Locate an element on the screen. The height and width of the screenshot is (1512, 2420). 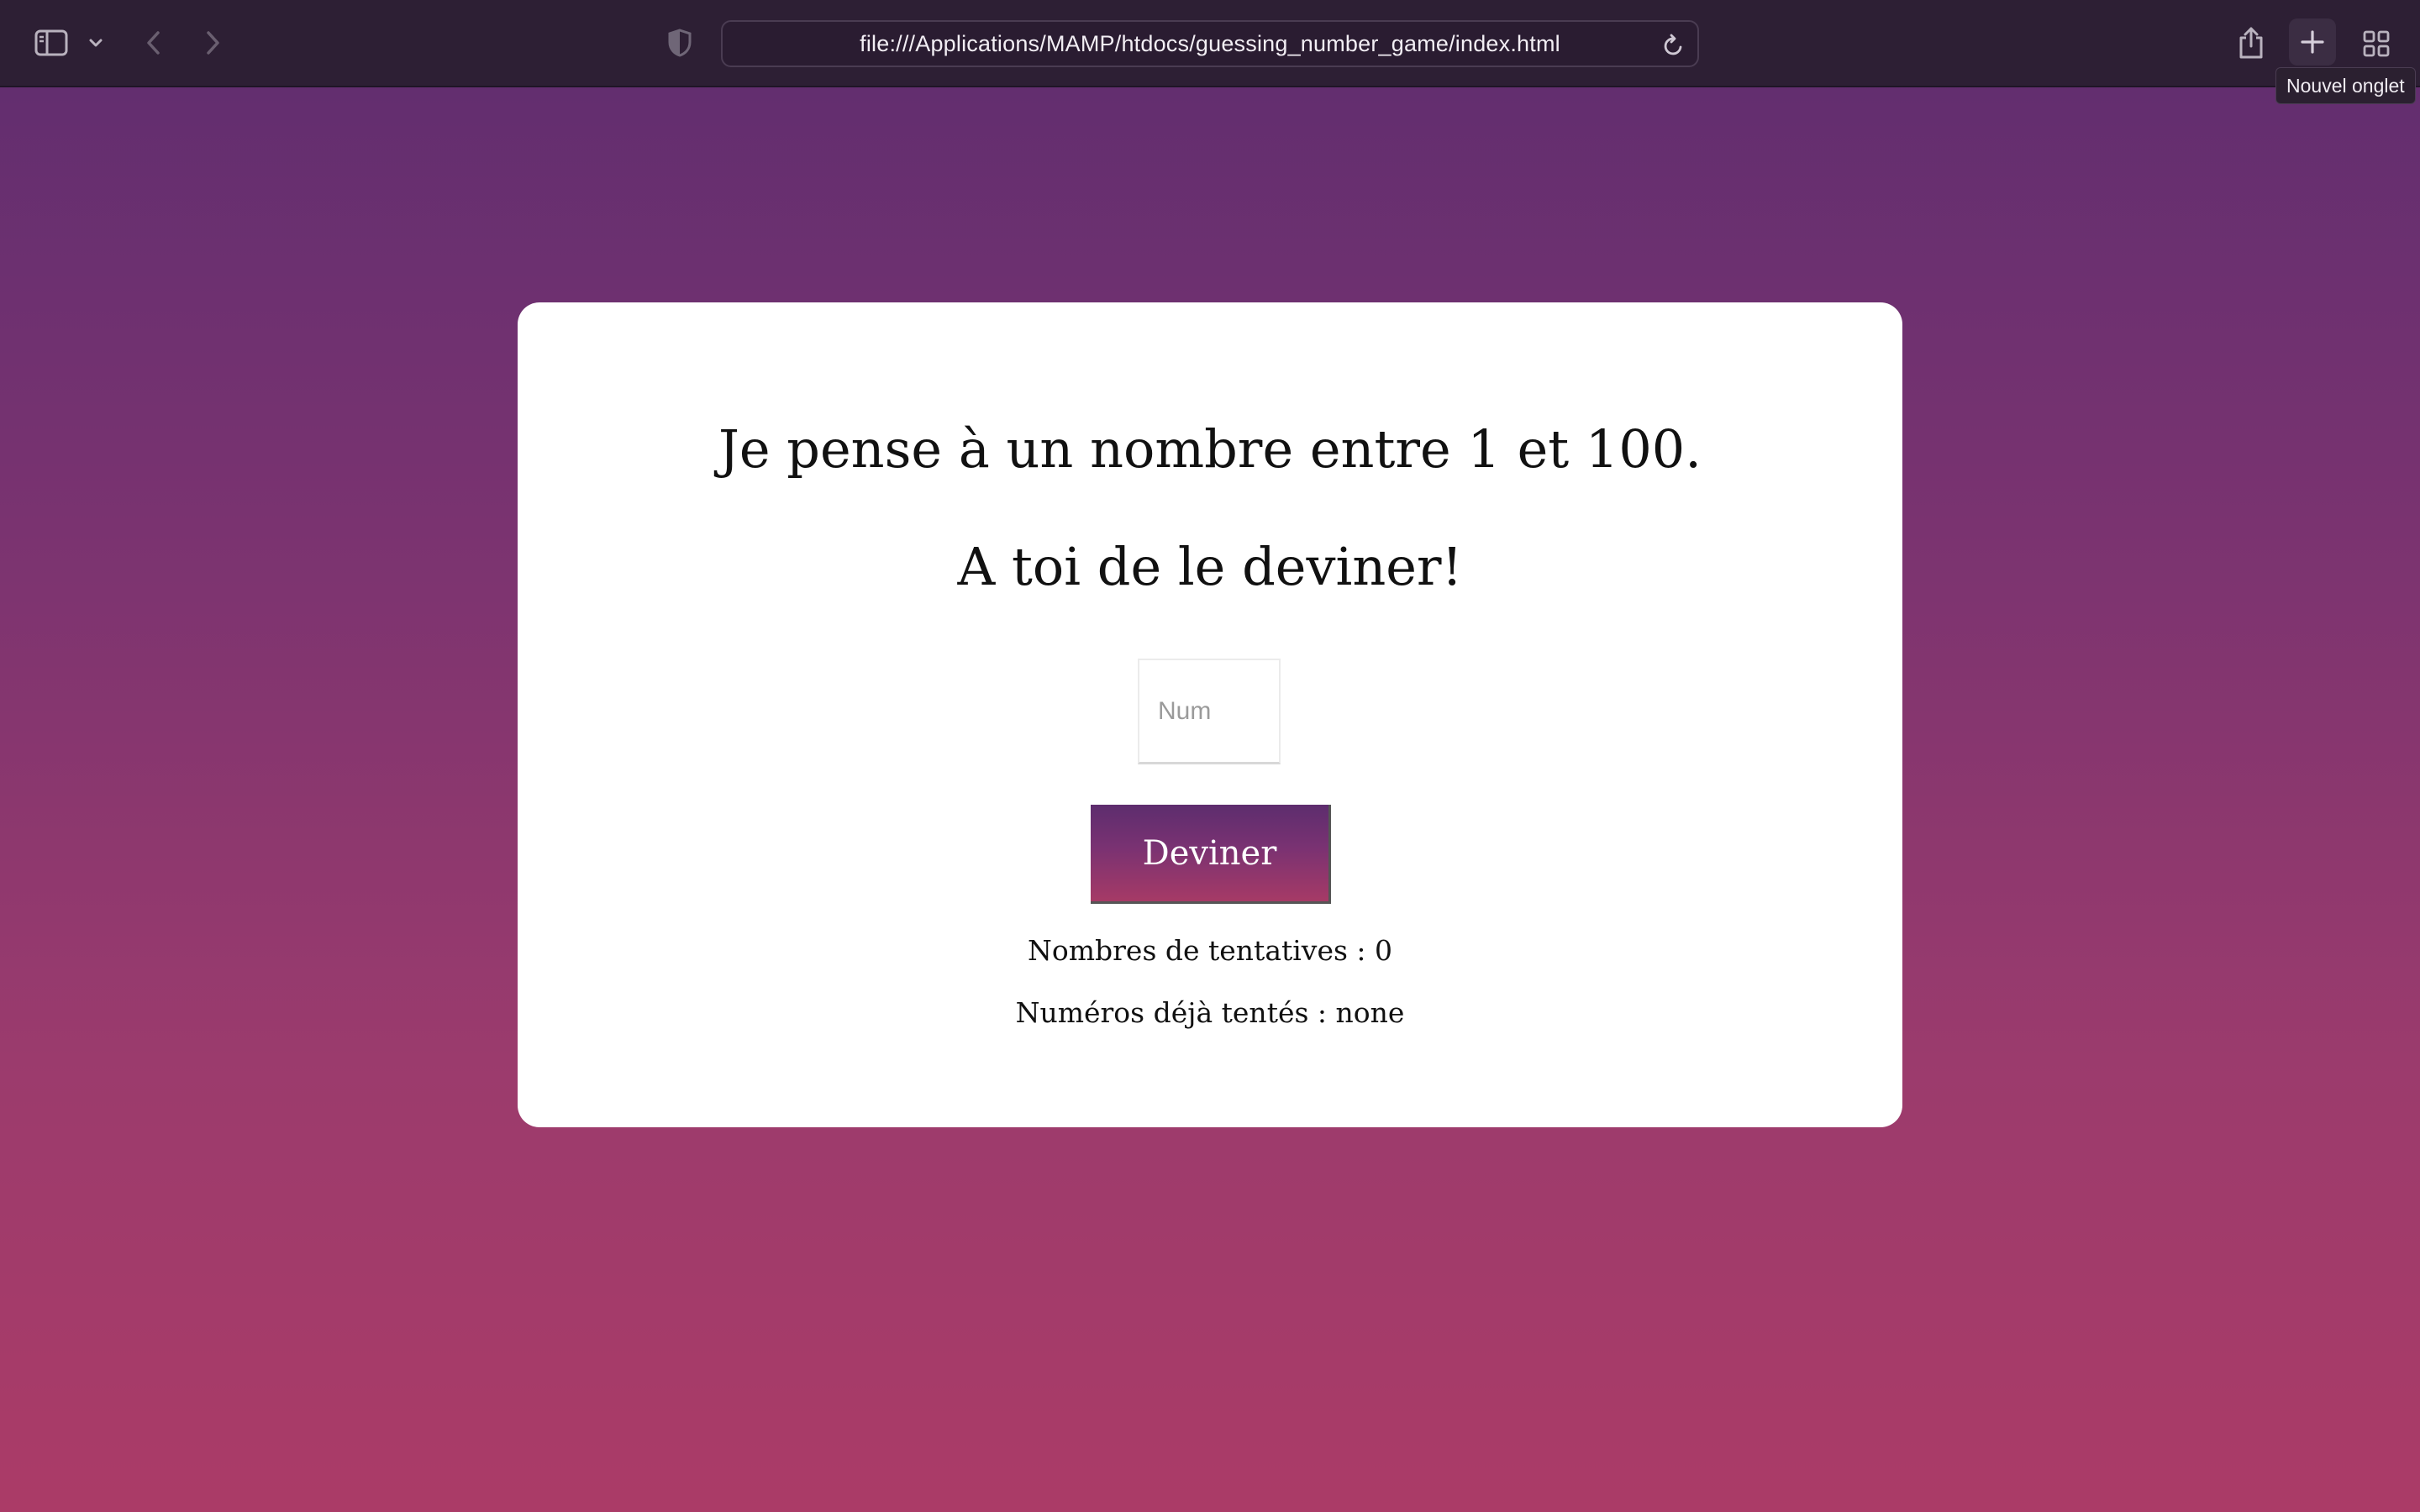
sidebar-icon is located at coordinates (51, 42).